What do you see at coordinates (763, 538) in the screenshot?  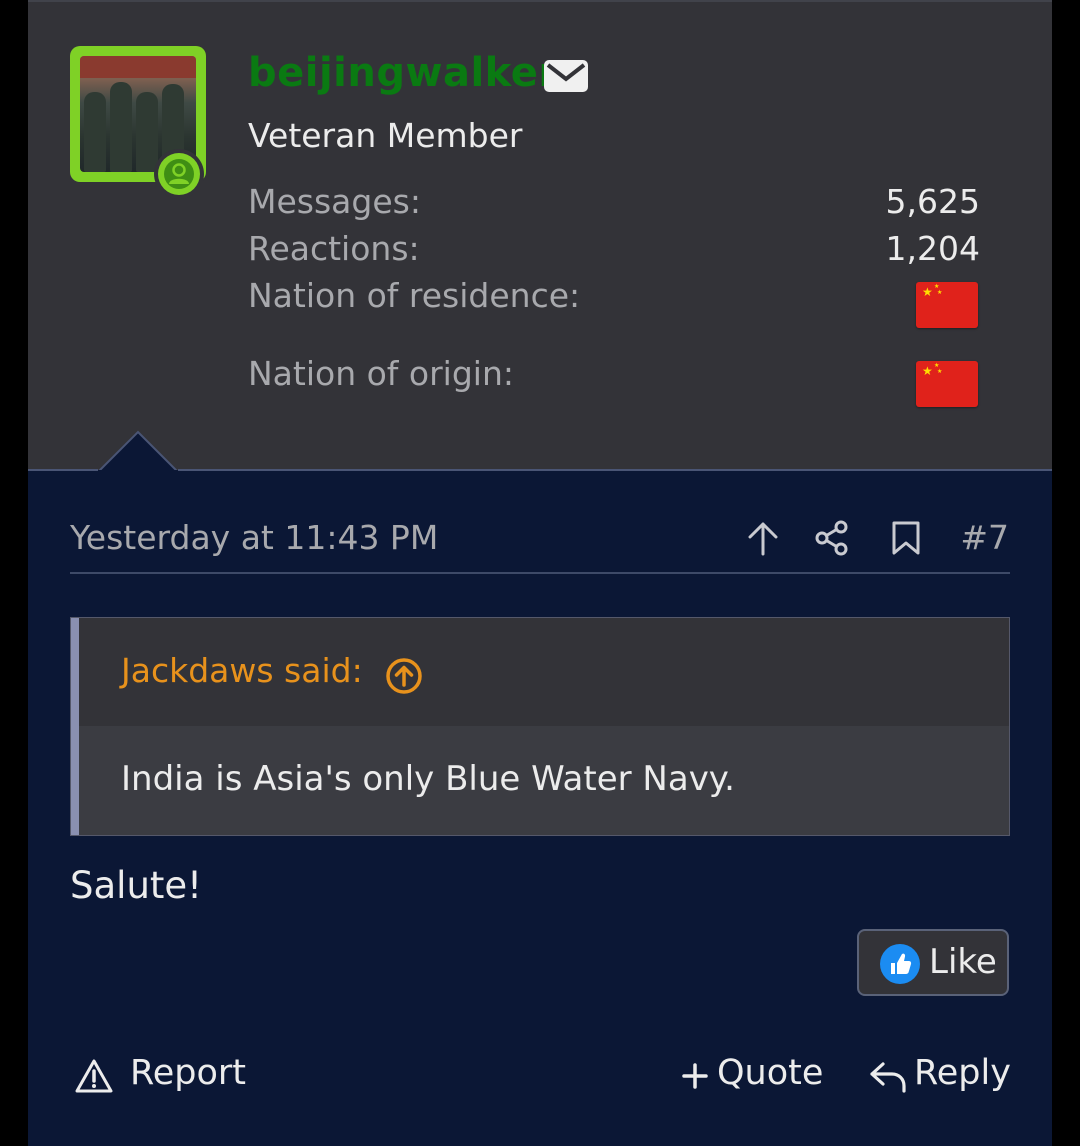 I see `arrow-up-icon` at bounding box center [763, 538].